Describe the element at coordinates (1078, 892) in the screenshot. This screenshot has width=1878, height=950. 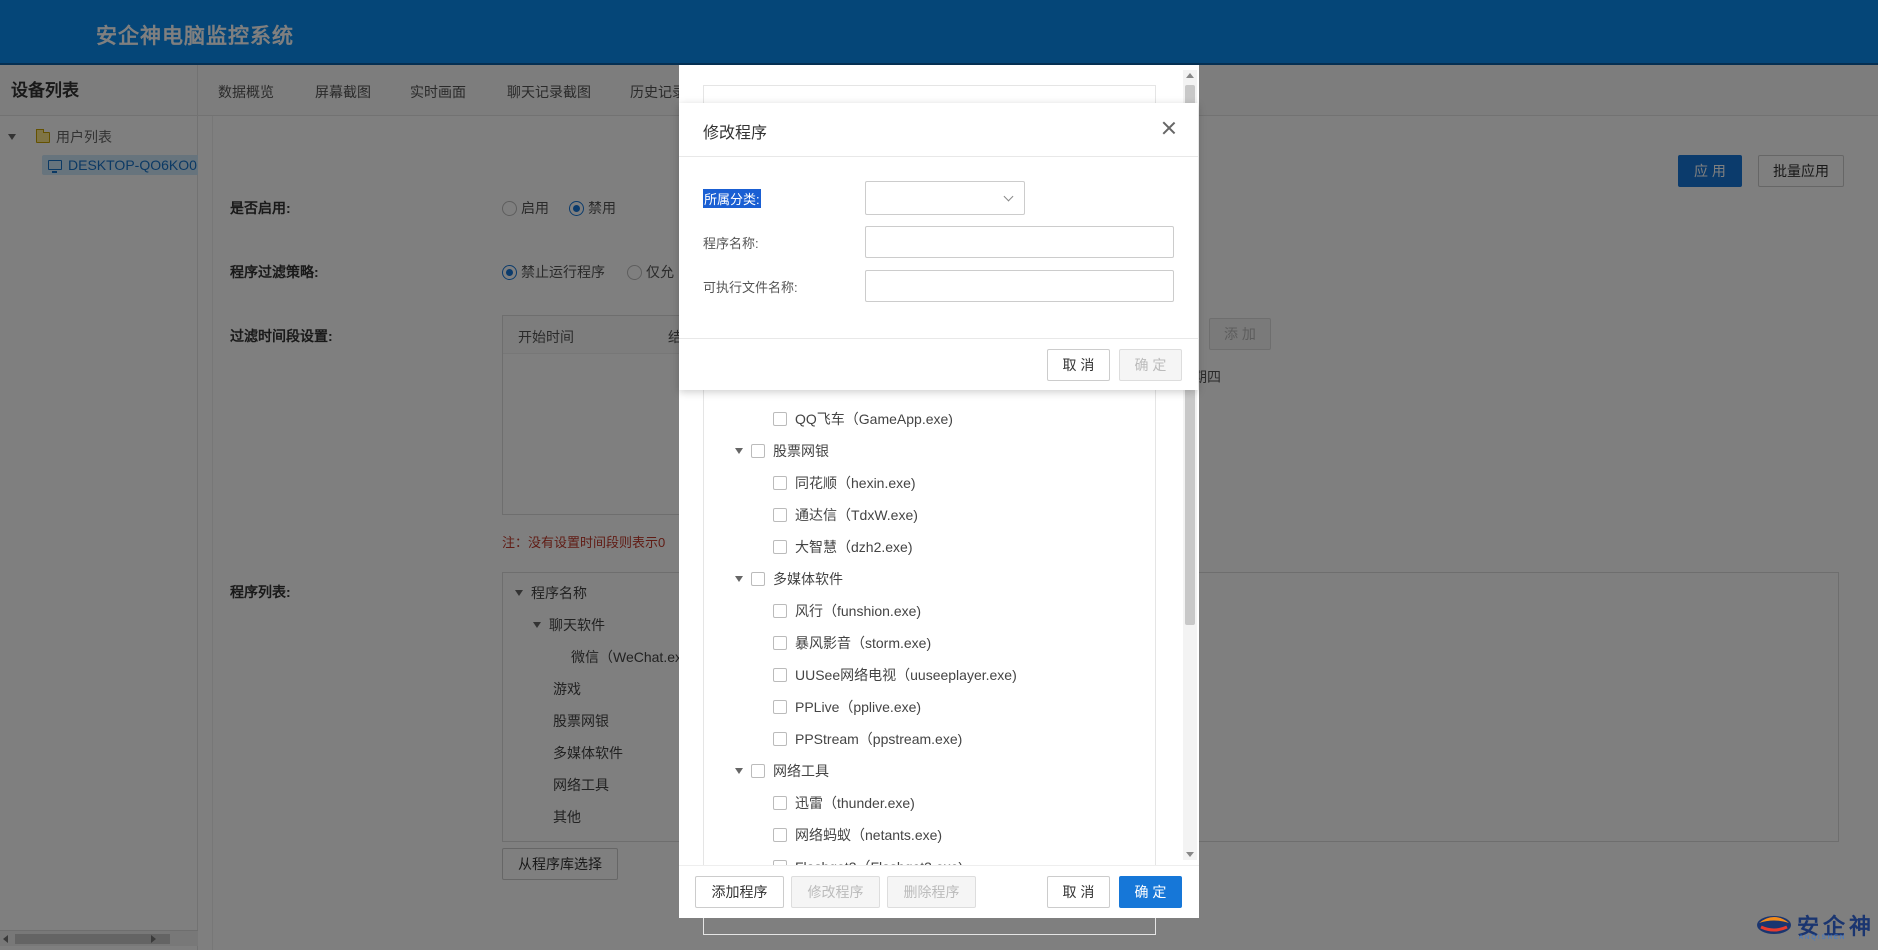
I see `library-cancel-button: 取 消` at that location.